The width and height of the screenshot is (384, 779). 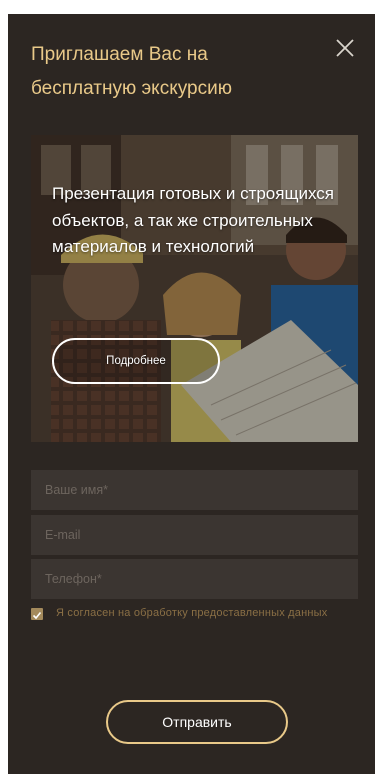 I want to click on close-button, so click(x=345, y=48).